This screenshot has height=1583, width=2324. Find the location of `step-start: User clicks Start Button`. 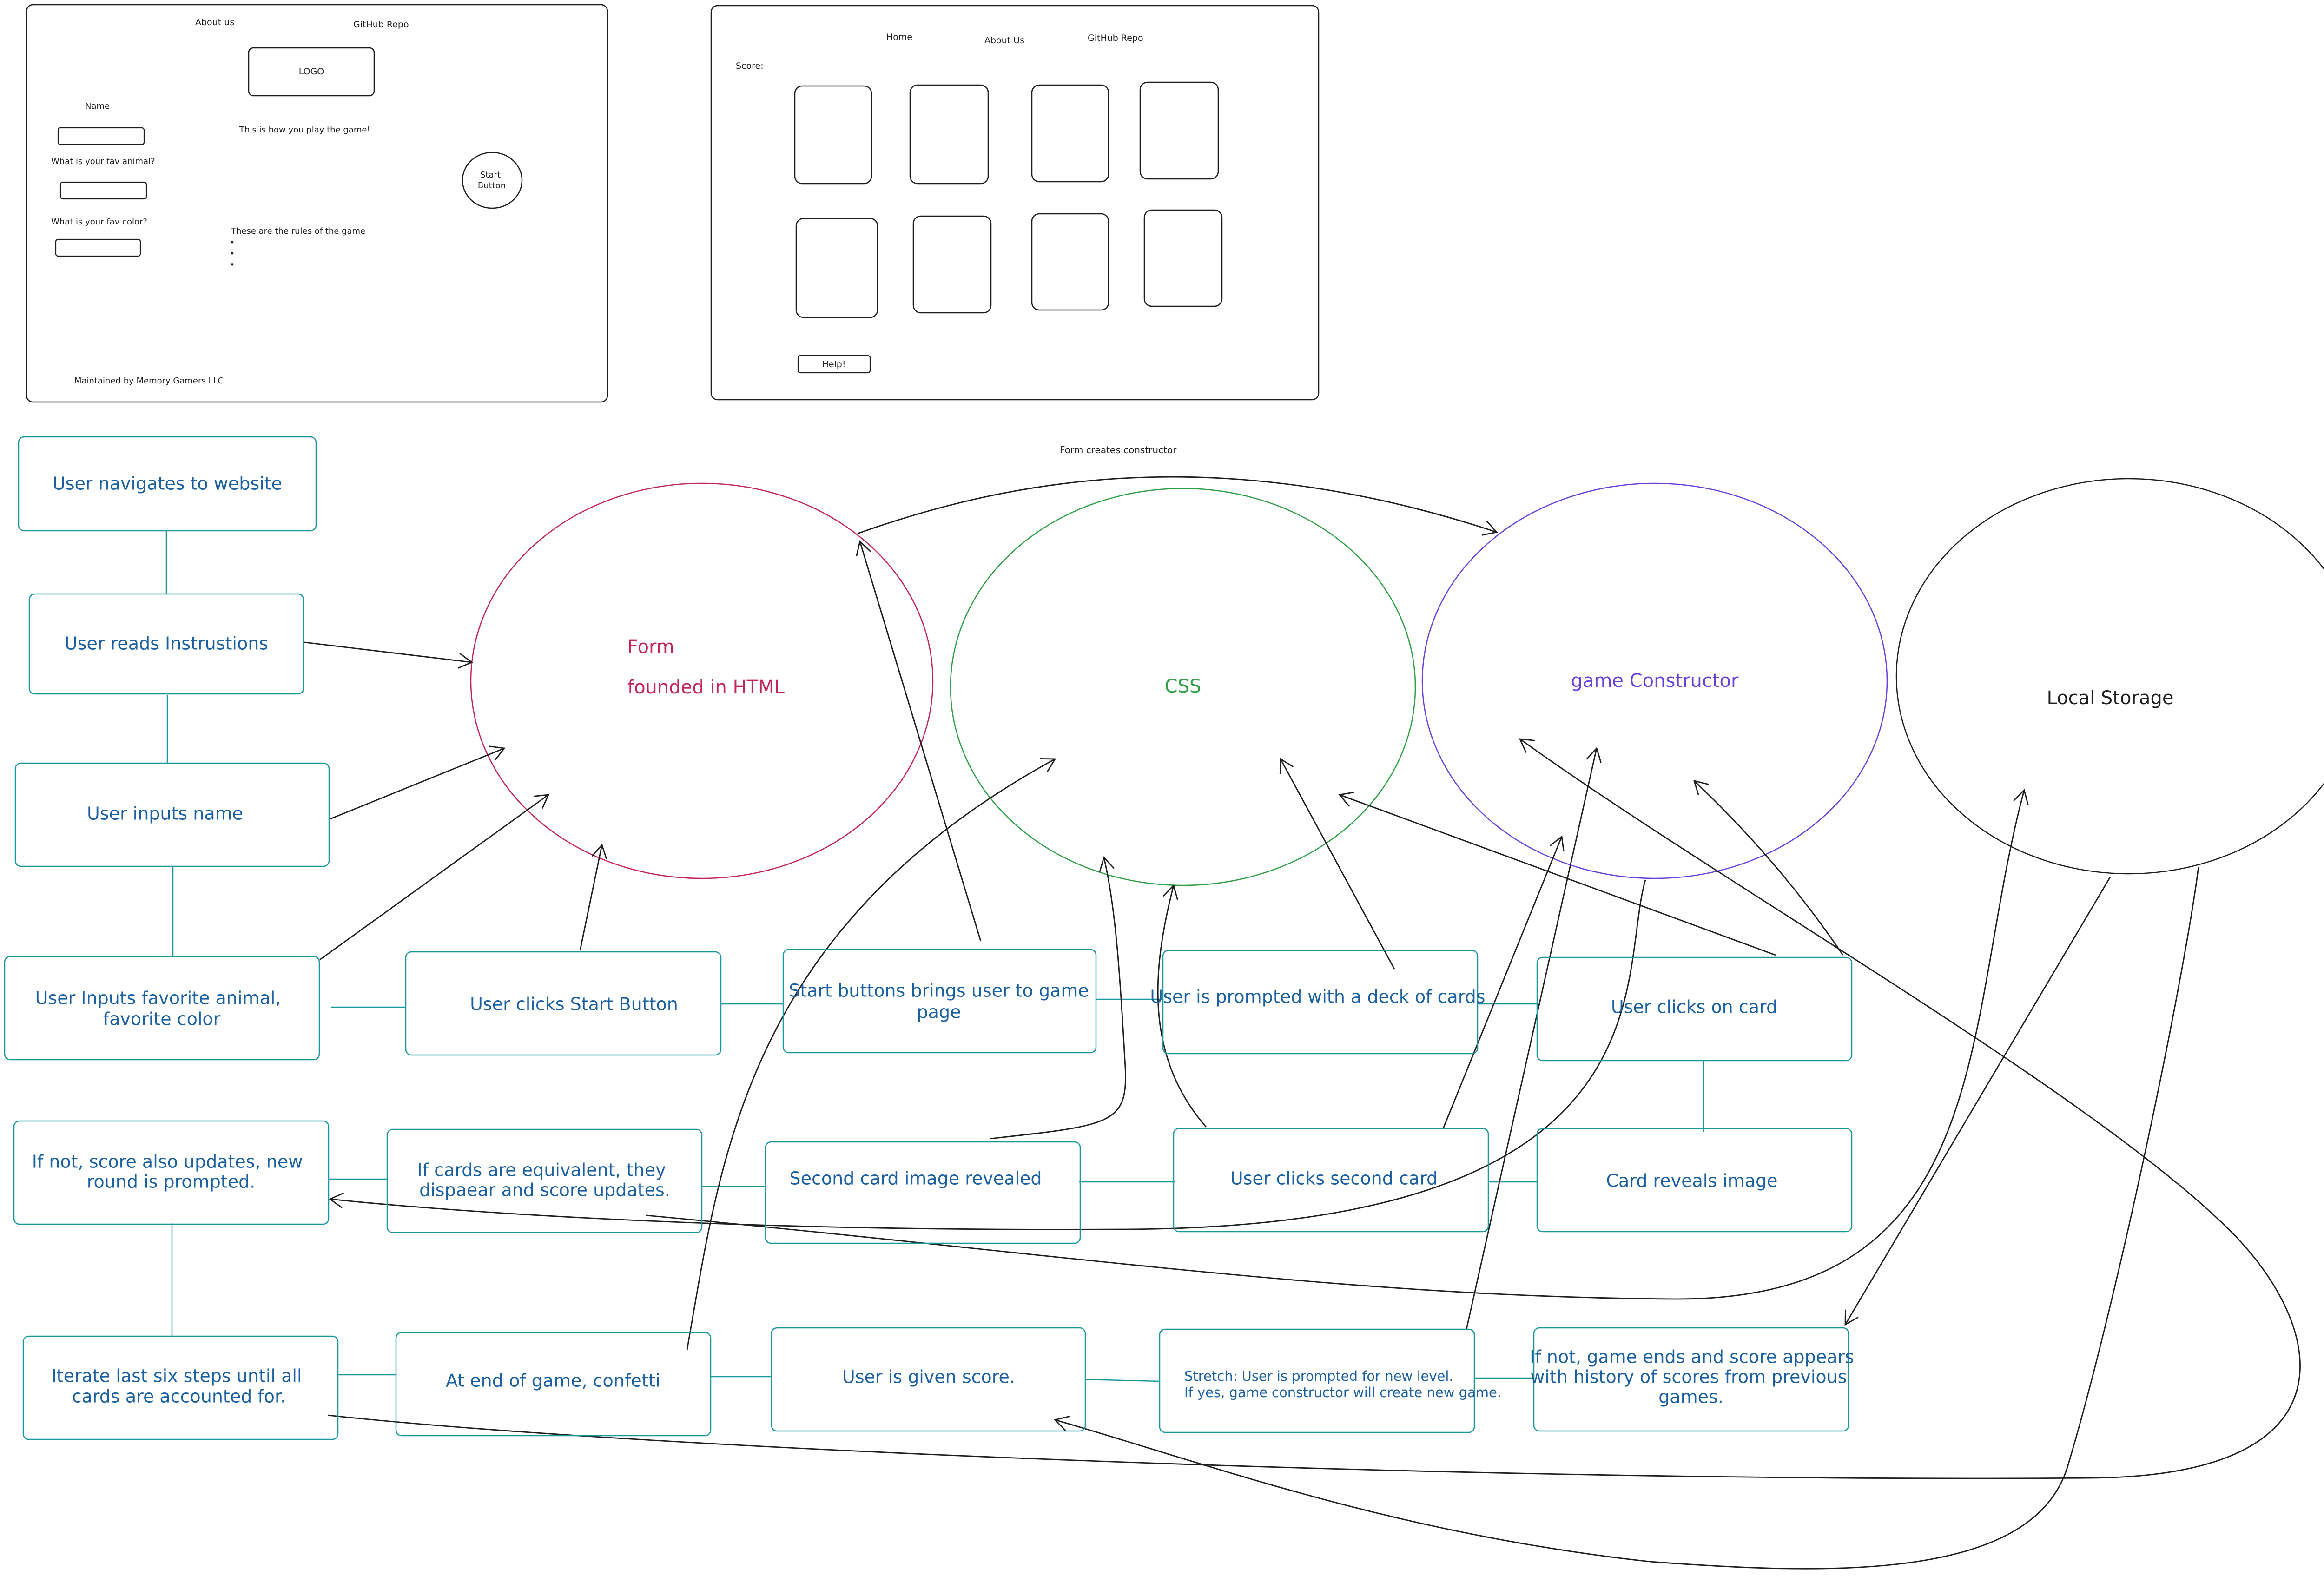

step-start: User clicks Start Button is located at coordinates (563, 1004).